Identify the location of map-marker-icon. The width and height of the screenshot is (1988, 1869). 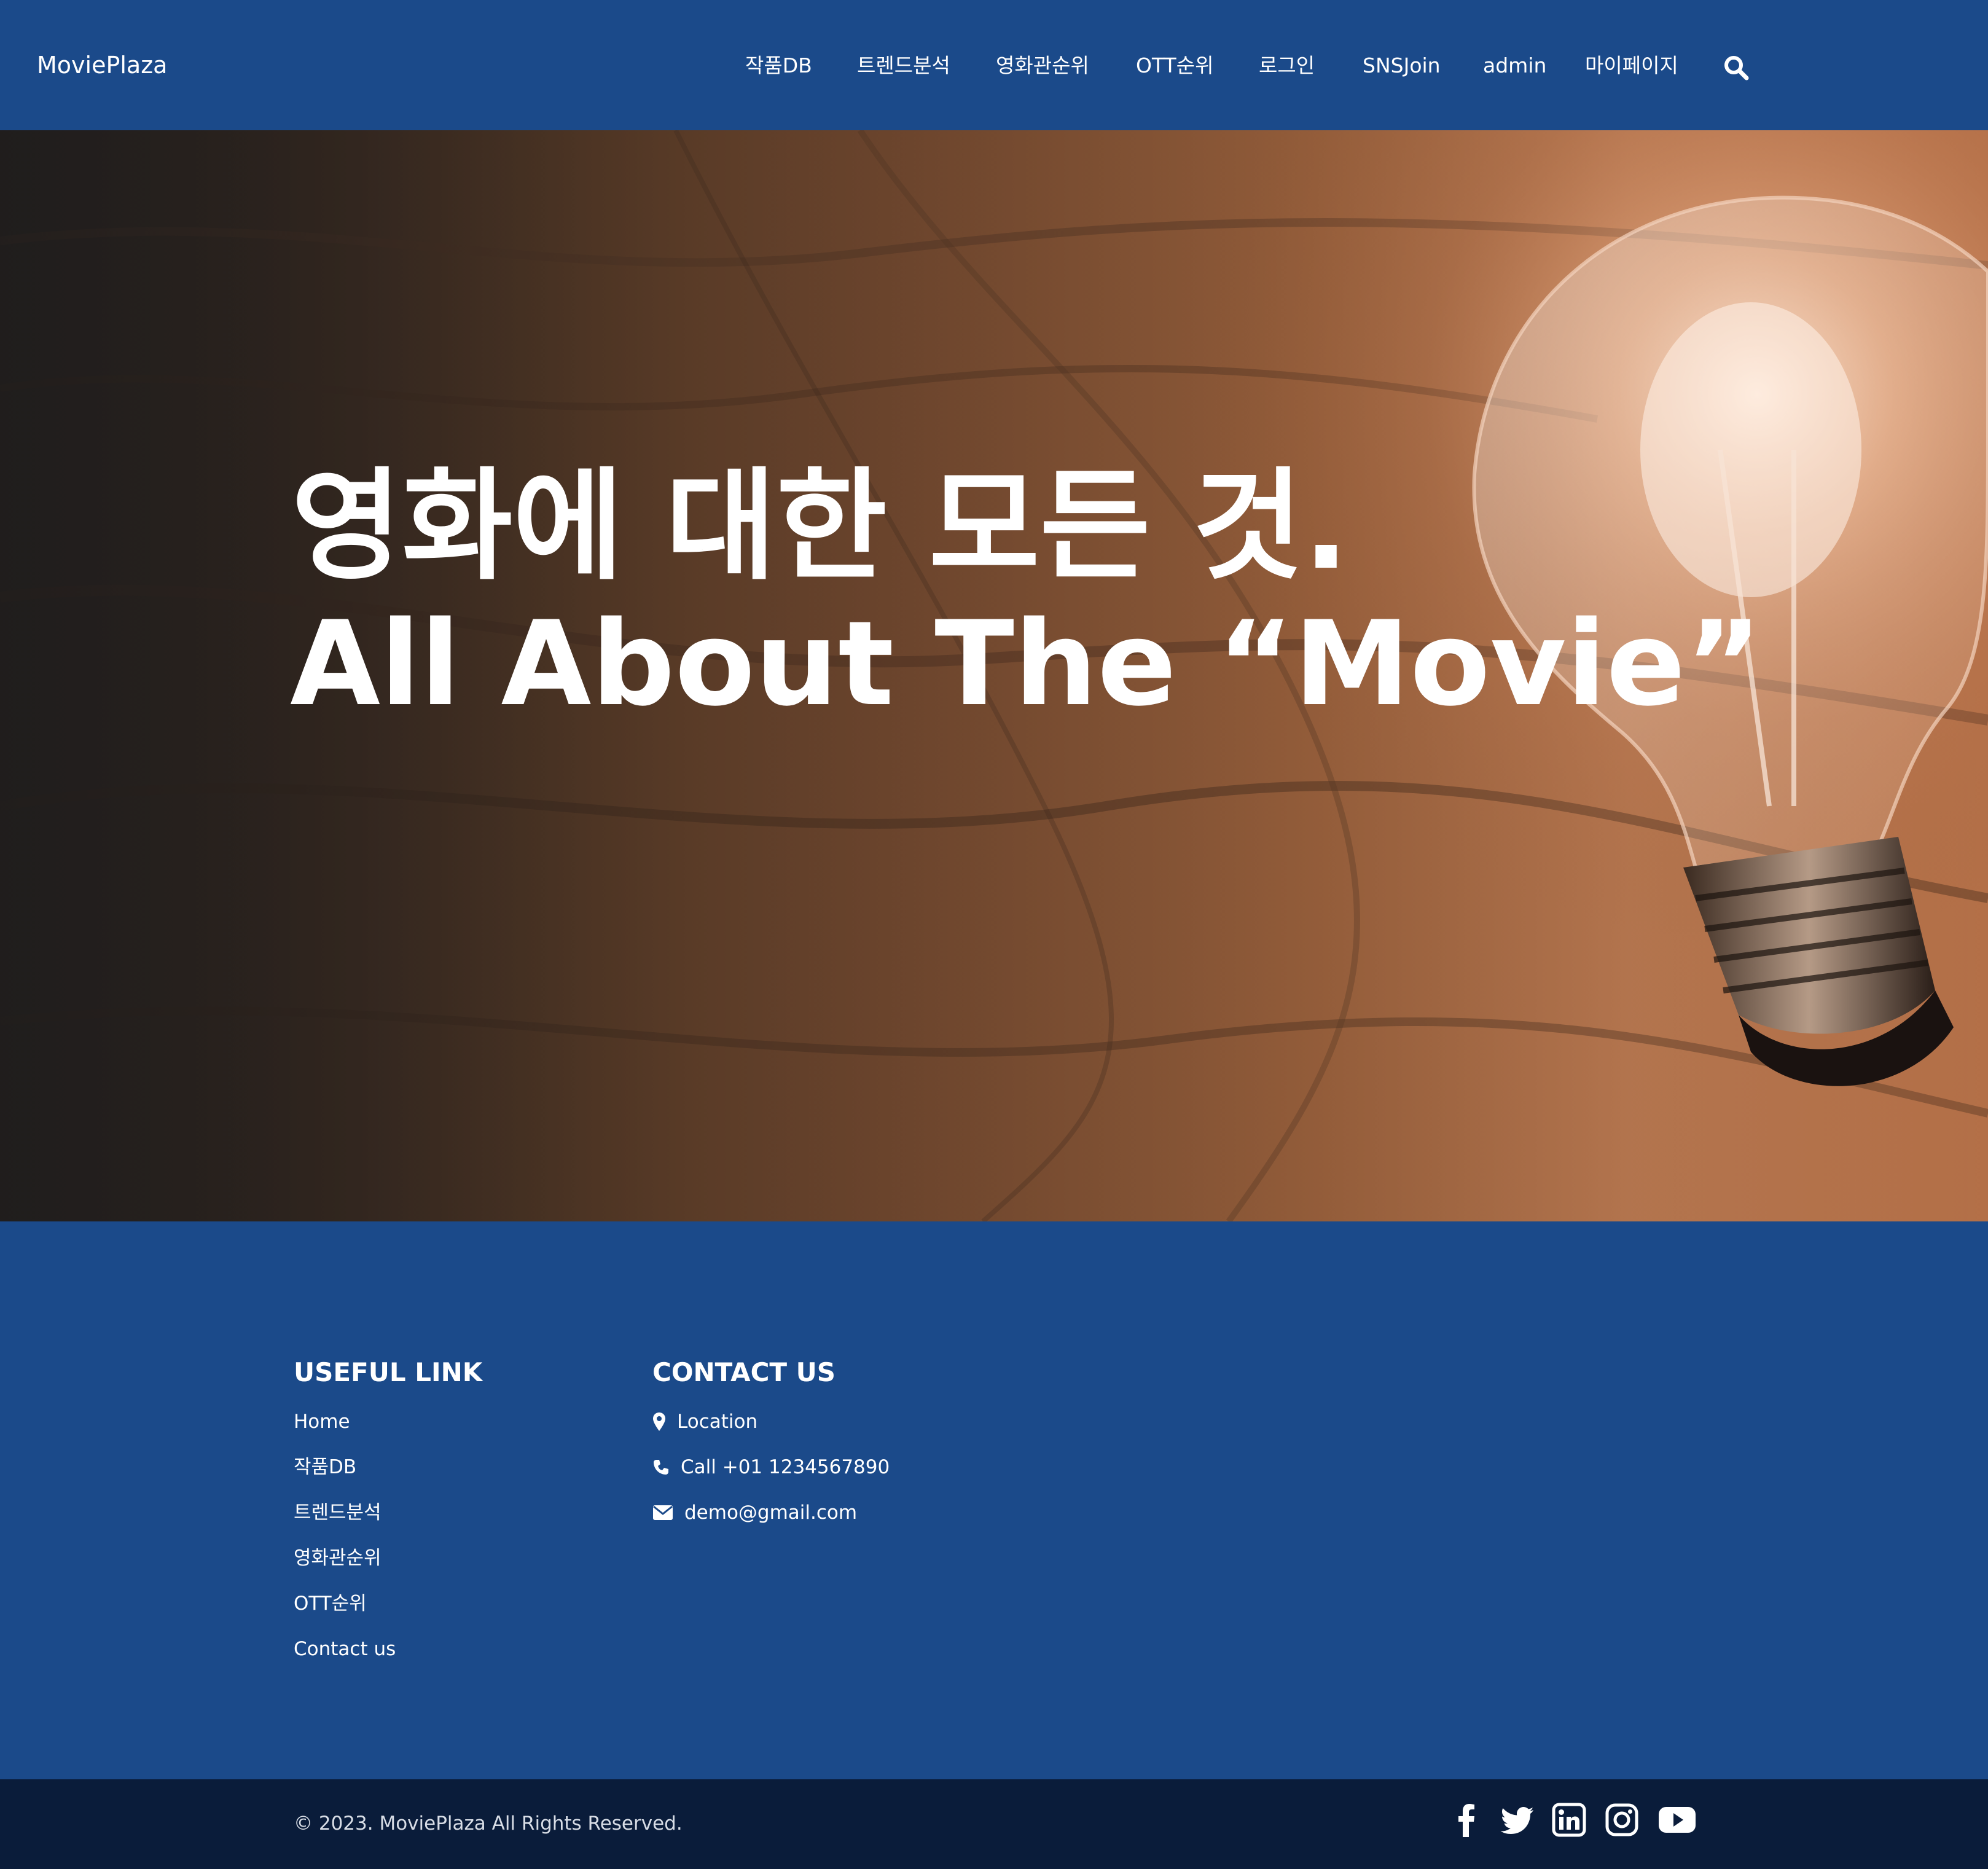
(659, 1422).